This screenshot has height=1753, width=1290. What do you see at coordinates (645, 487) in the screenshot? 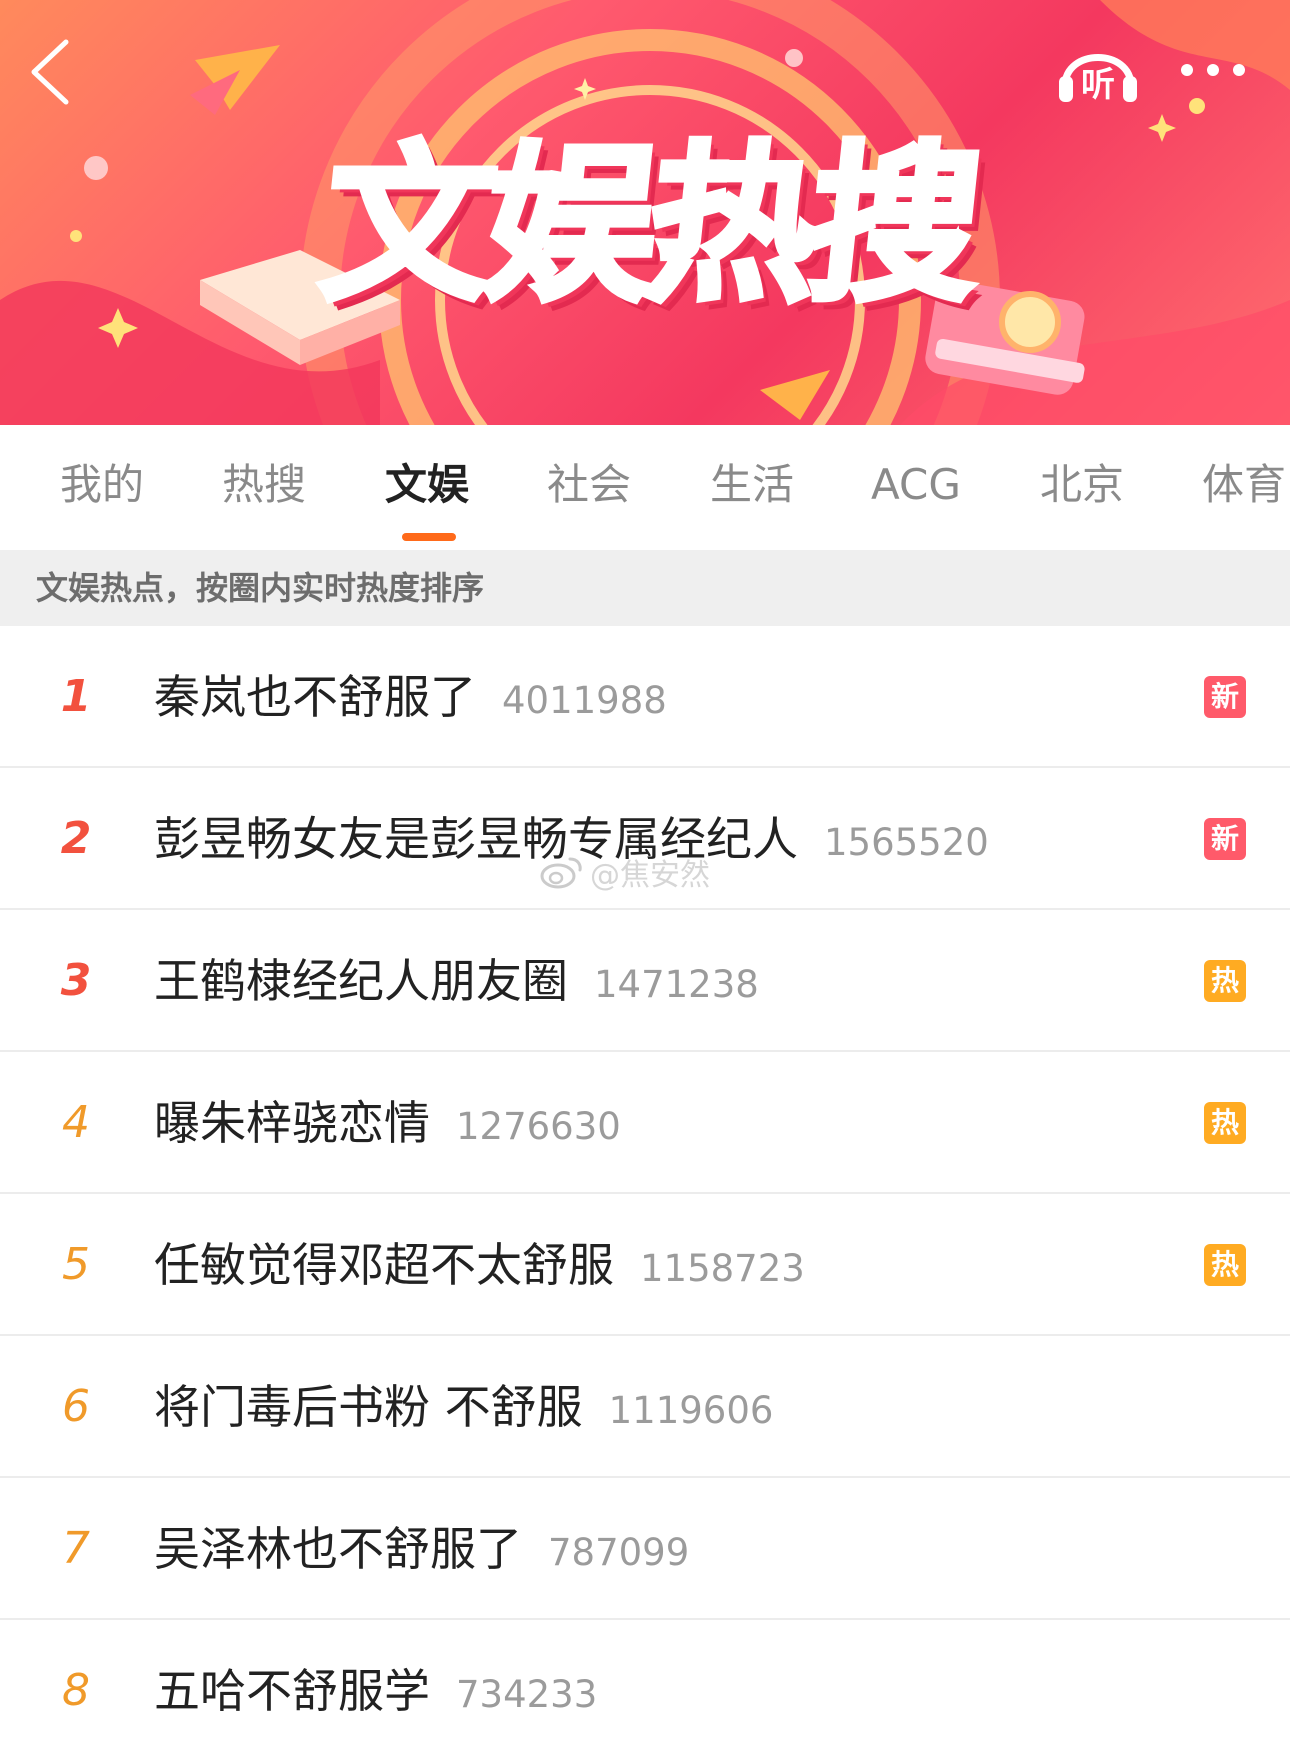
I see `category-tabs: 我的 热搜 文娱 社会 生活 ACG 北京 体育` at bounding box center [645, 487].